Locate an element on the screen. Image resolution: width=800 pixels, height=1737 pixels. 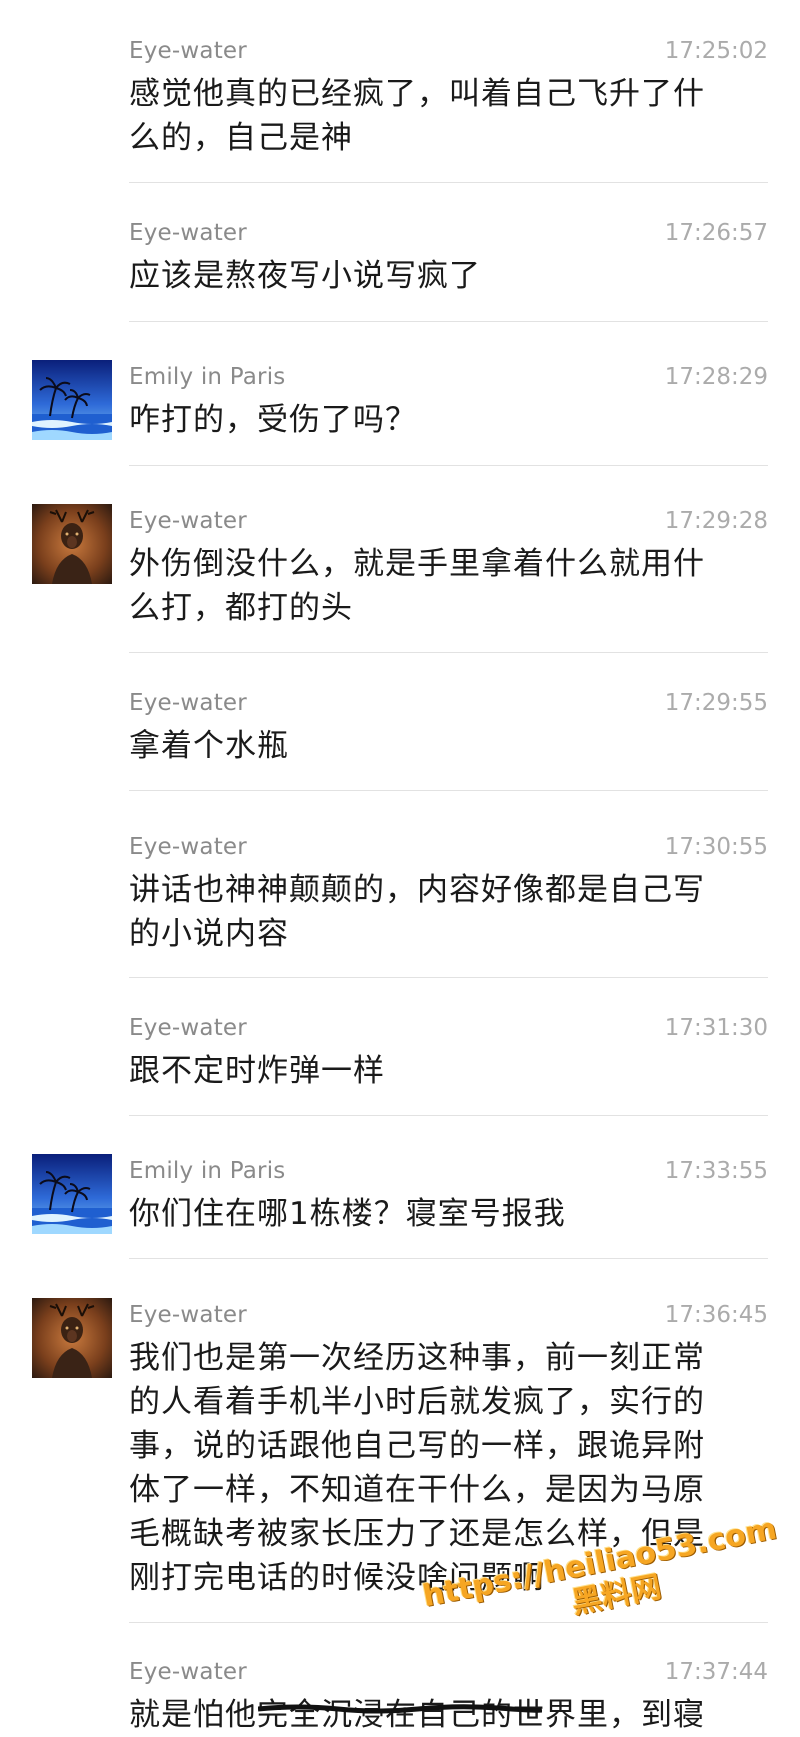
message-text: 感觉他真的已经疯了，叫着自己飞升了什 么的，自己是神 is located at coordinates (444, 116).